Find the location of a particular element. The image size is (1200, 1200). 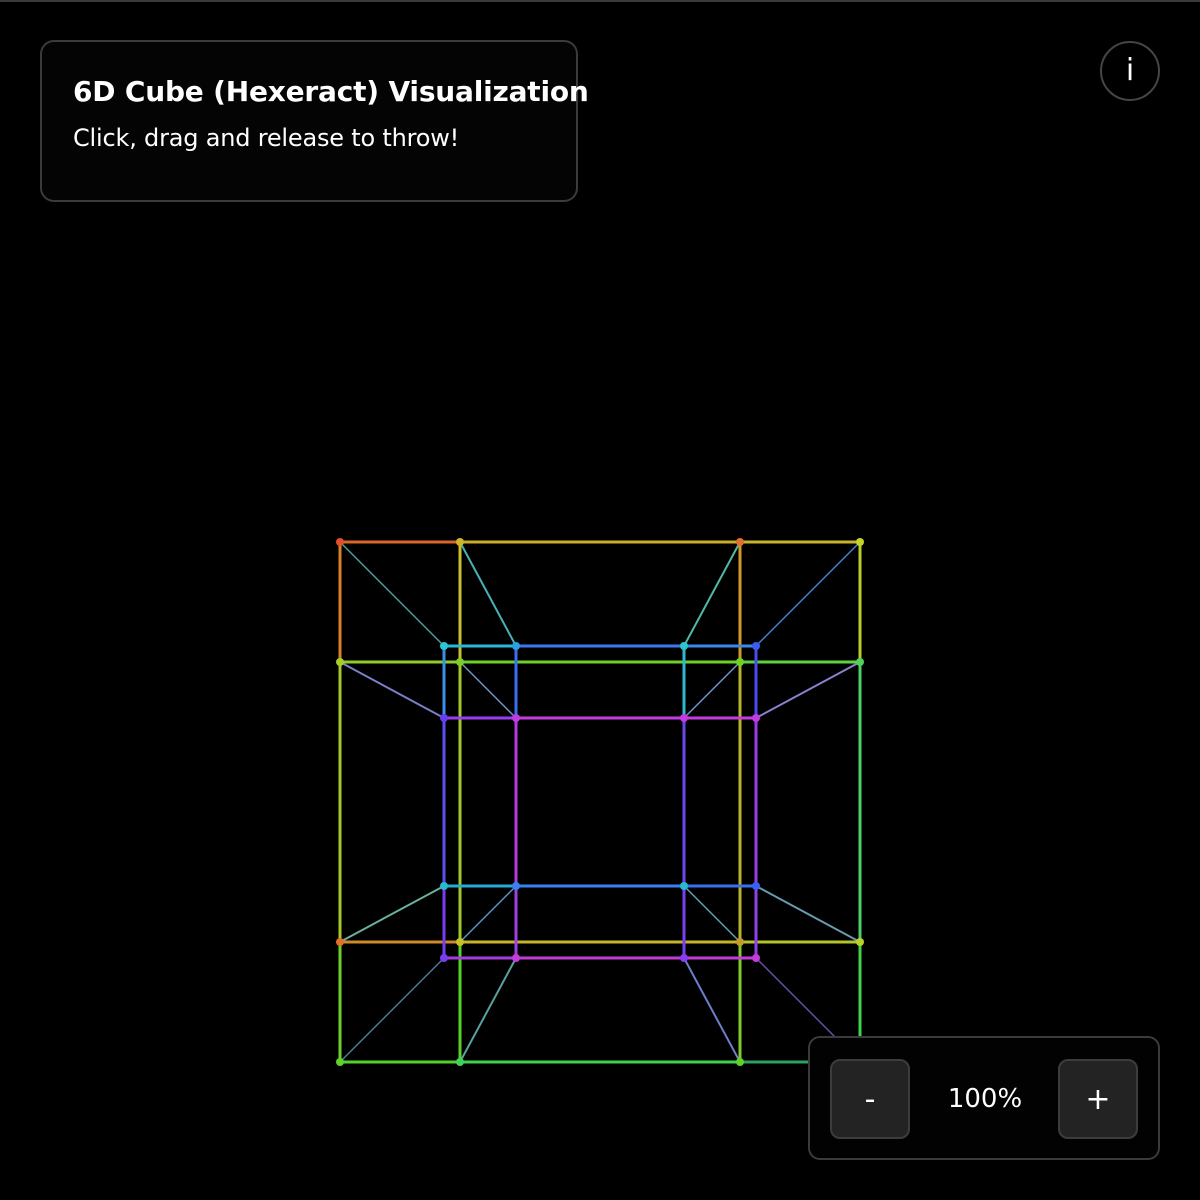

zoom-out-button: - is located at coordinates (870, 1099).